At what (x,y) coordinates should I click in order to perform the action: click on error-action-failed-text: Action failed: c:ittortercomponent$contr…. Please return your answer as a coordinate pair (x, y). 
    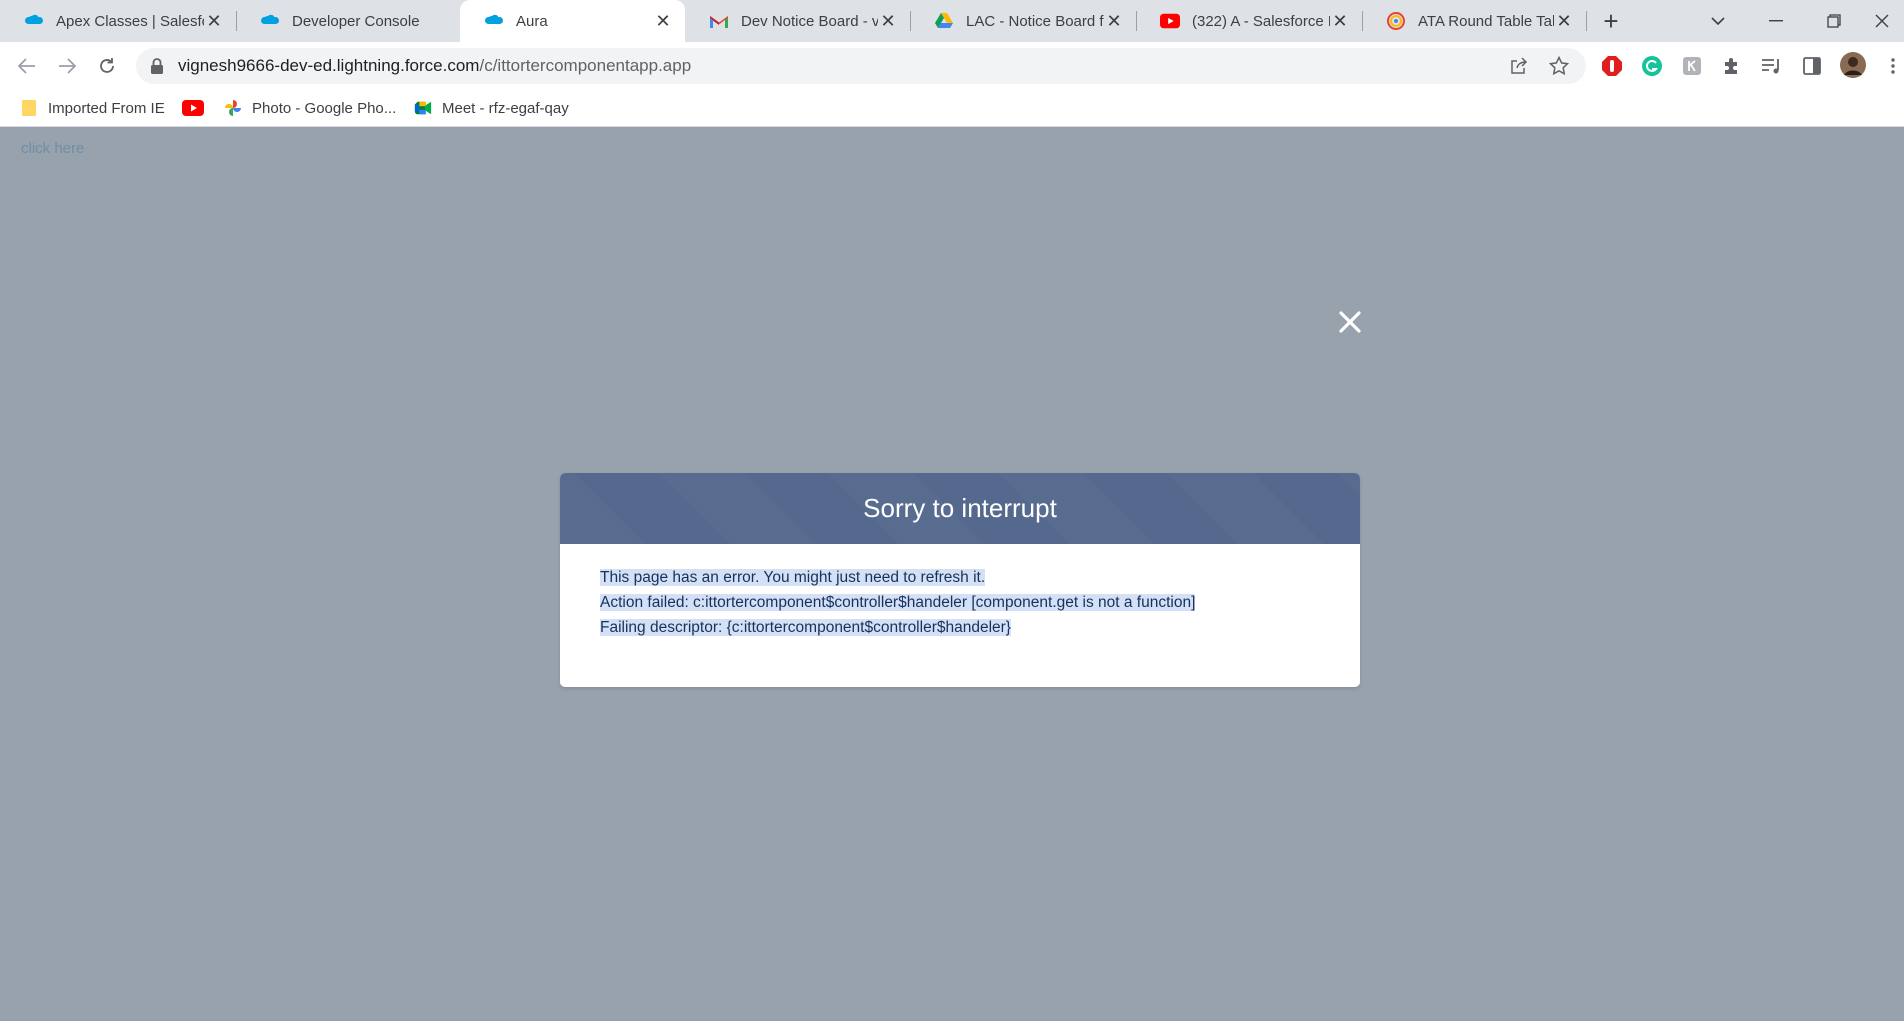
    Looking at the image, I should click on (898, 602).